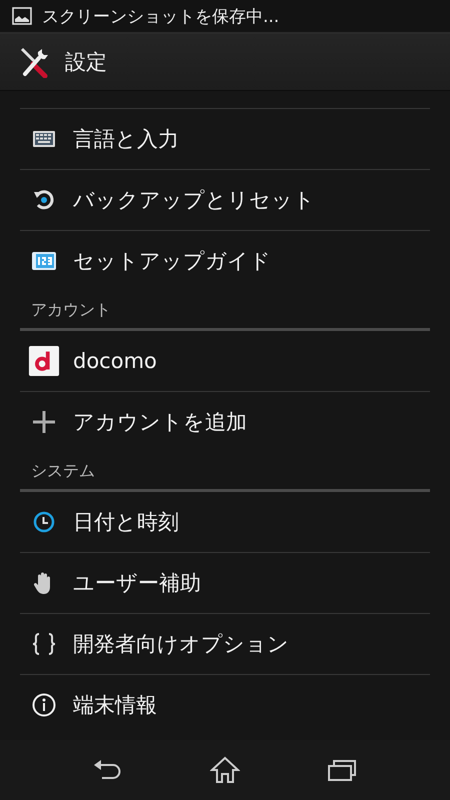 The height and width of the screenshot is (800, 450). I want to click on plus-icon, so click(44, 422).